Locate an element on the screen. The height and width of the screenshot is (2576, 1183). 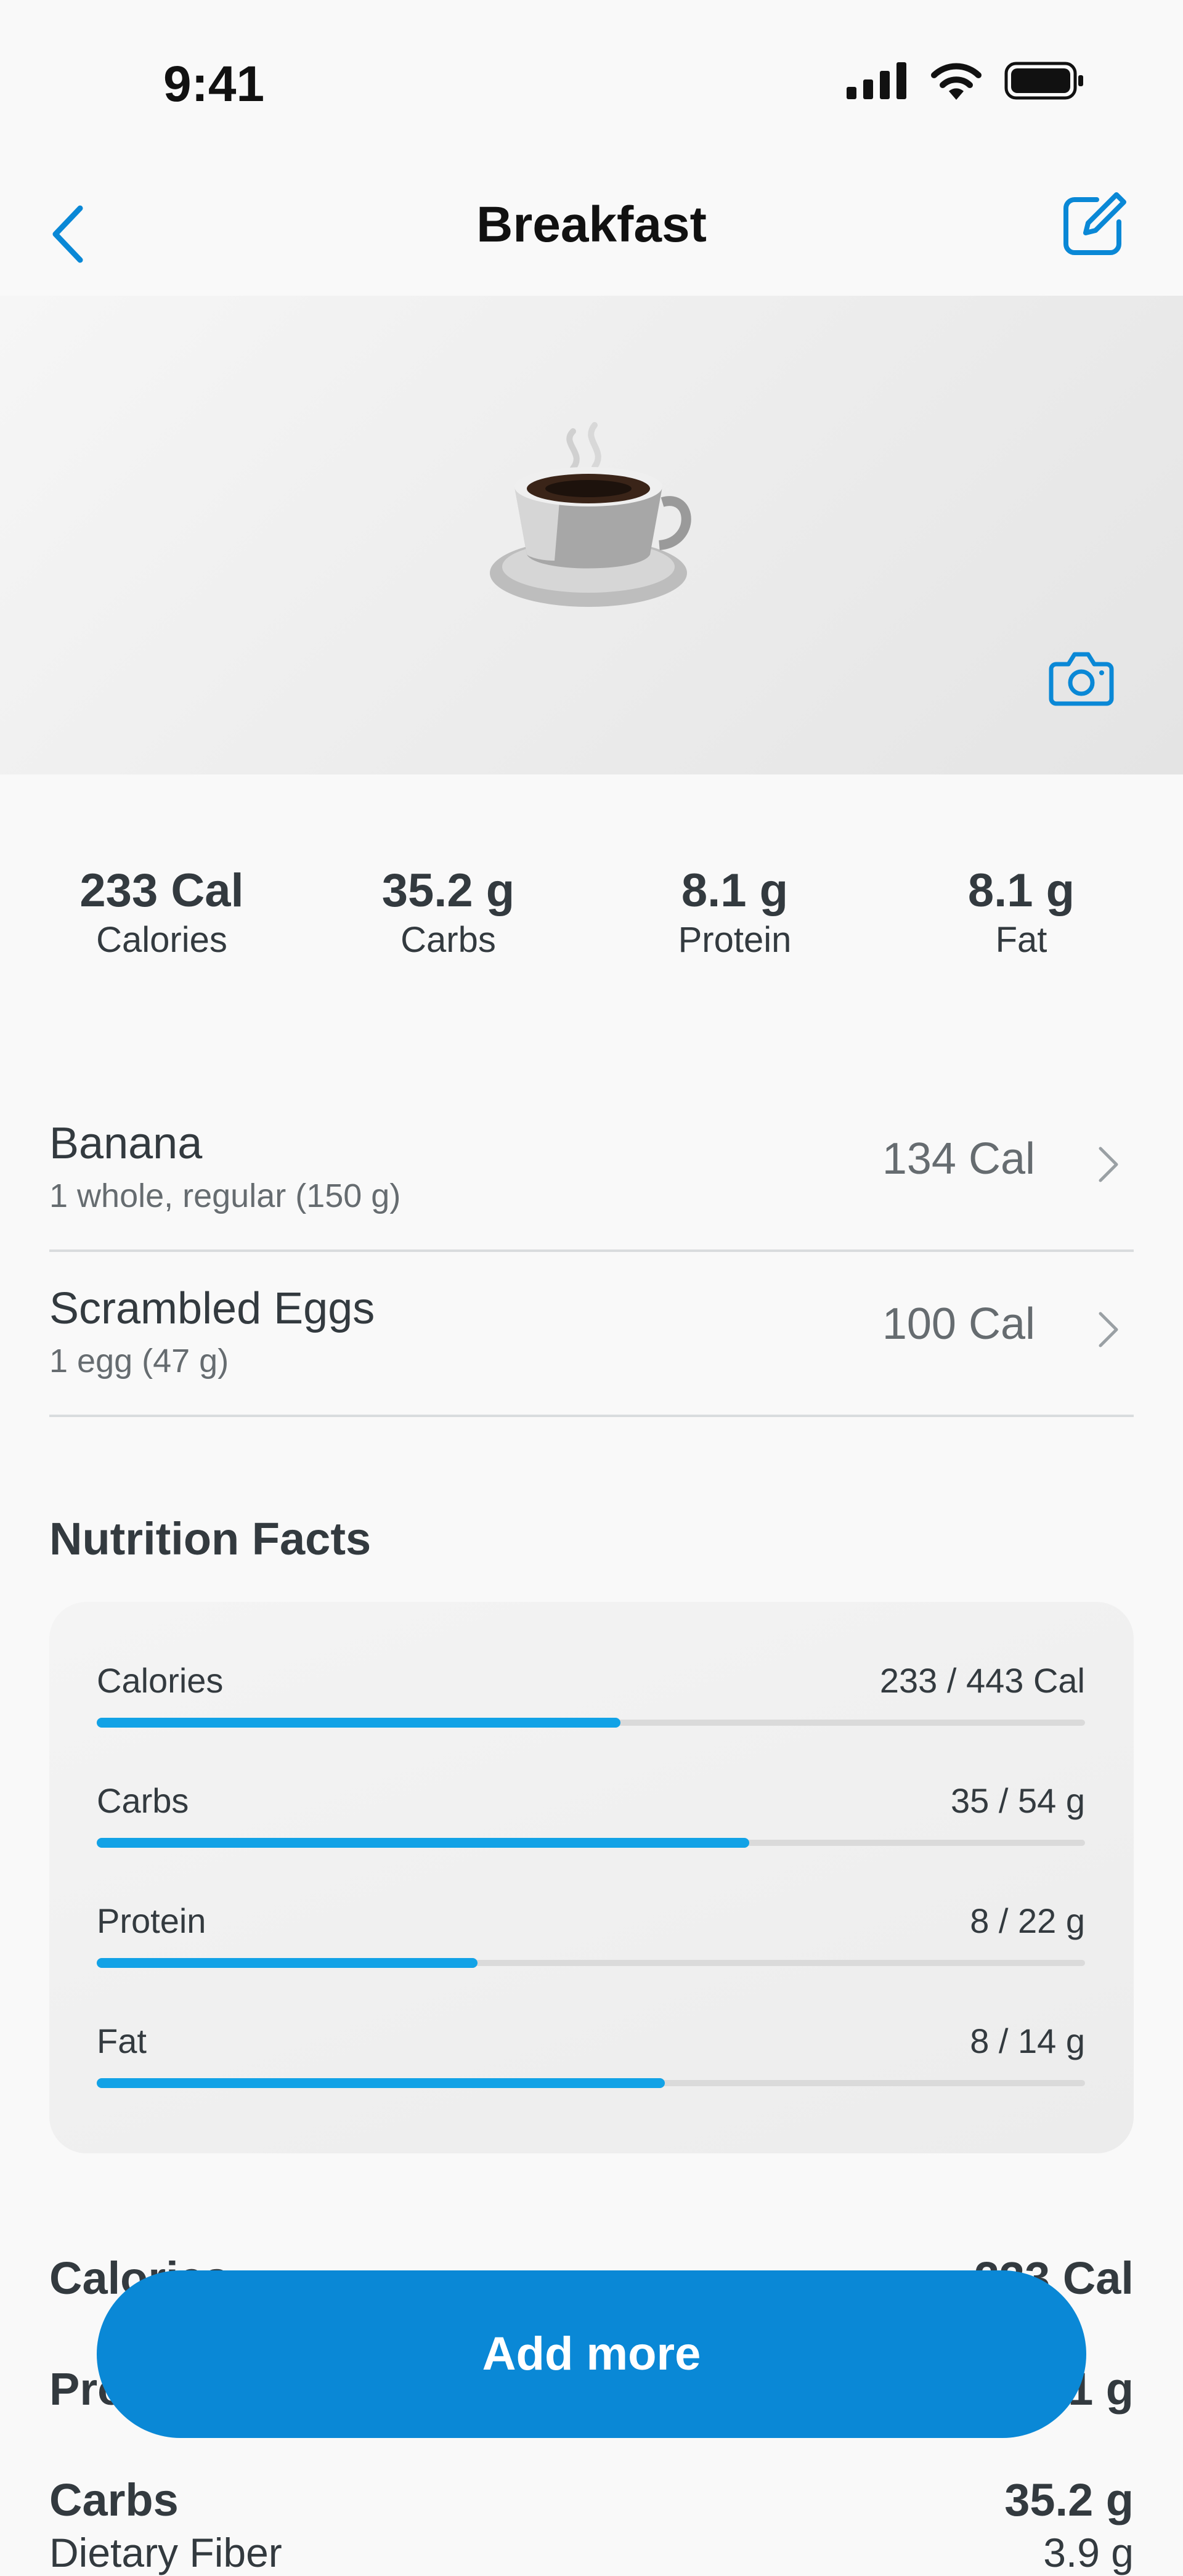
detail-row-dietary-fiber: Dietary Fiber 3.9 g is located at coordinates (591, 2552).